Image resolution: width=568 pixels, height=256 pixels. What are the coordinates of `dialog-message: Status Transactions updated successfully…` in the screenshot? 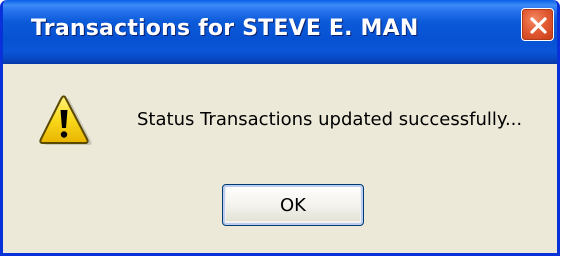 It's located at (330, 119).